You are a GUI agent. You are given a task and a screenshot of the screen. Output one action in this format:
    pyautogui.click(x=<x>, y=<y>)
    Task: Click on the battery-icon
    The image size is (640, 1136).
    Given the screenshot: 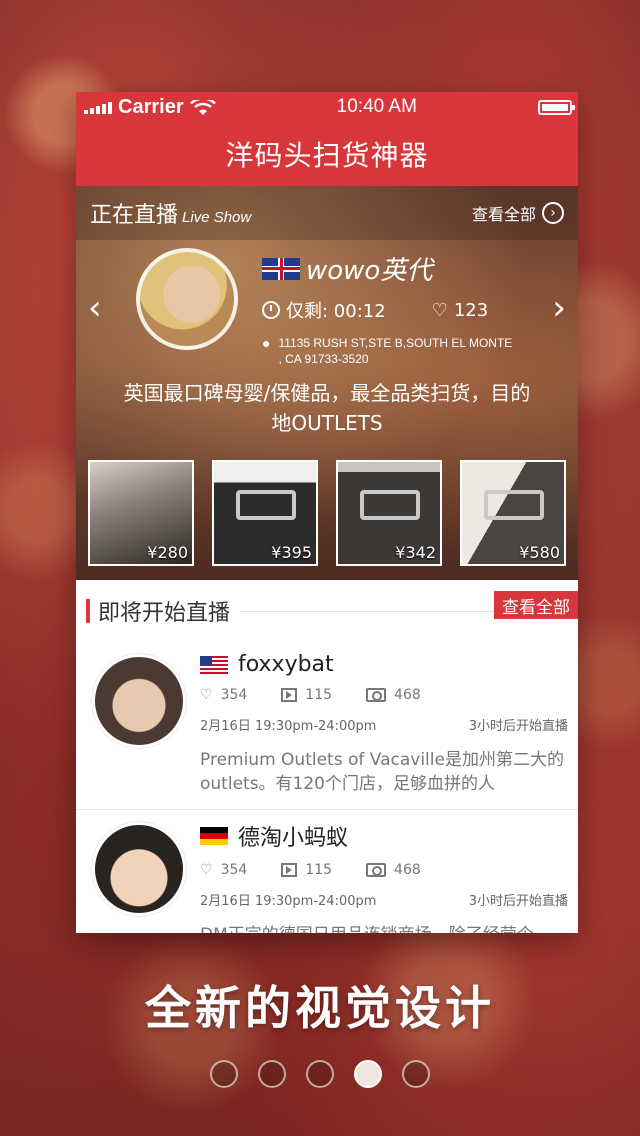 What is the action you would take?
    pyautogui.click(x=556, y=107)
    